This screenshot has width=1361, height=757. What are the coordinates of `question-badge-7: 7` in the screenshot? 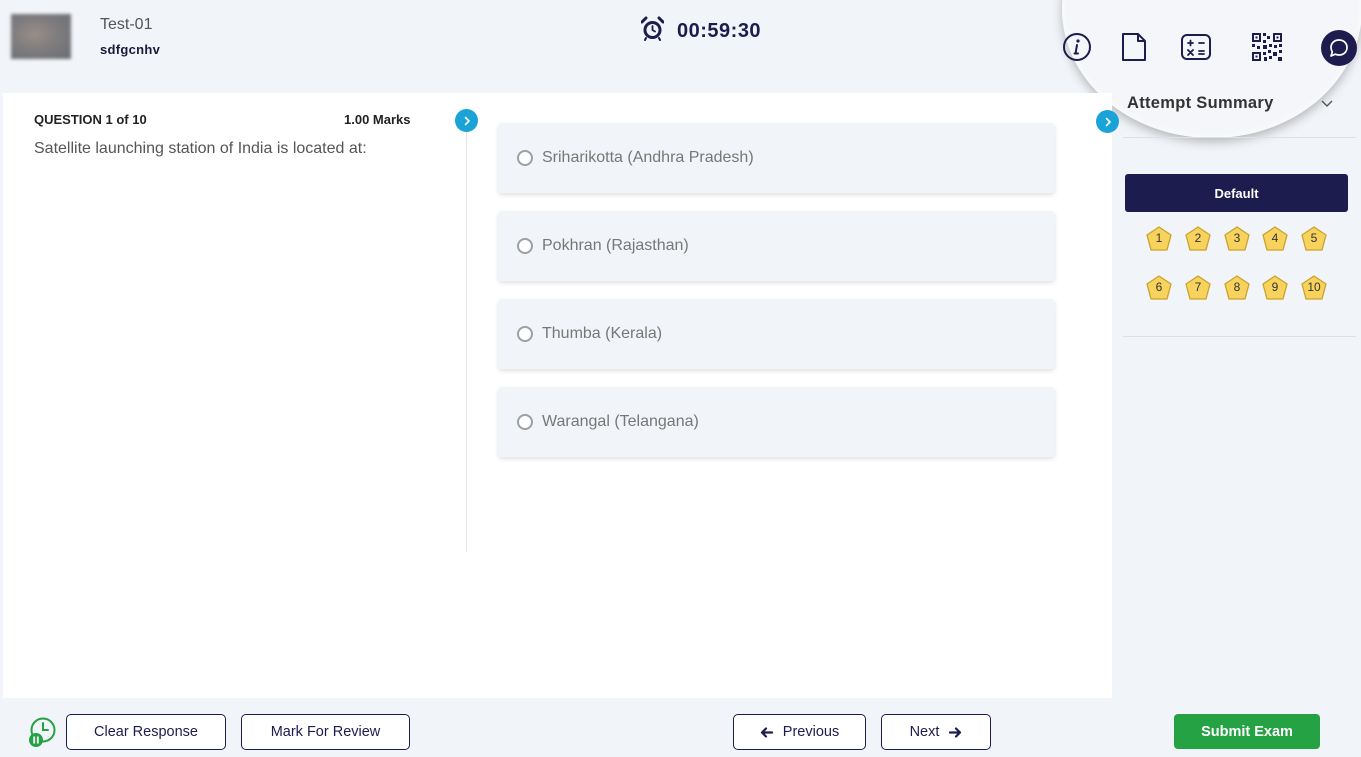 It's located at (1198, 288).